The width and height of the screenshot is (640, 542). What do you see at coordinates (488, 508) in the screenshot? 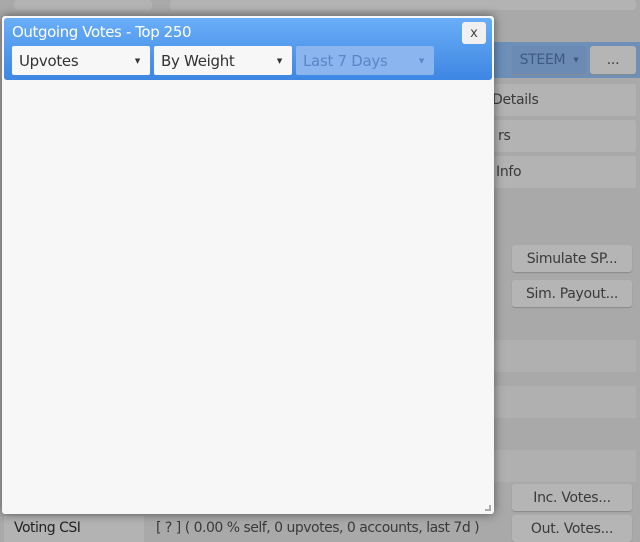
I see `resize-handle` at bounding box center [488, 508].